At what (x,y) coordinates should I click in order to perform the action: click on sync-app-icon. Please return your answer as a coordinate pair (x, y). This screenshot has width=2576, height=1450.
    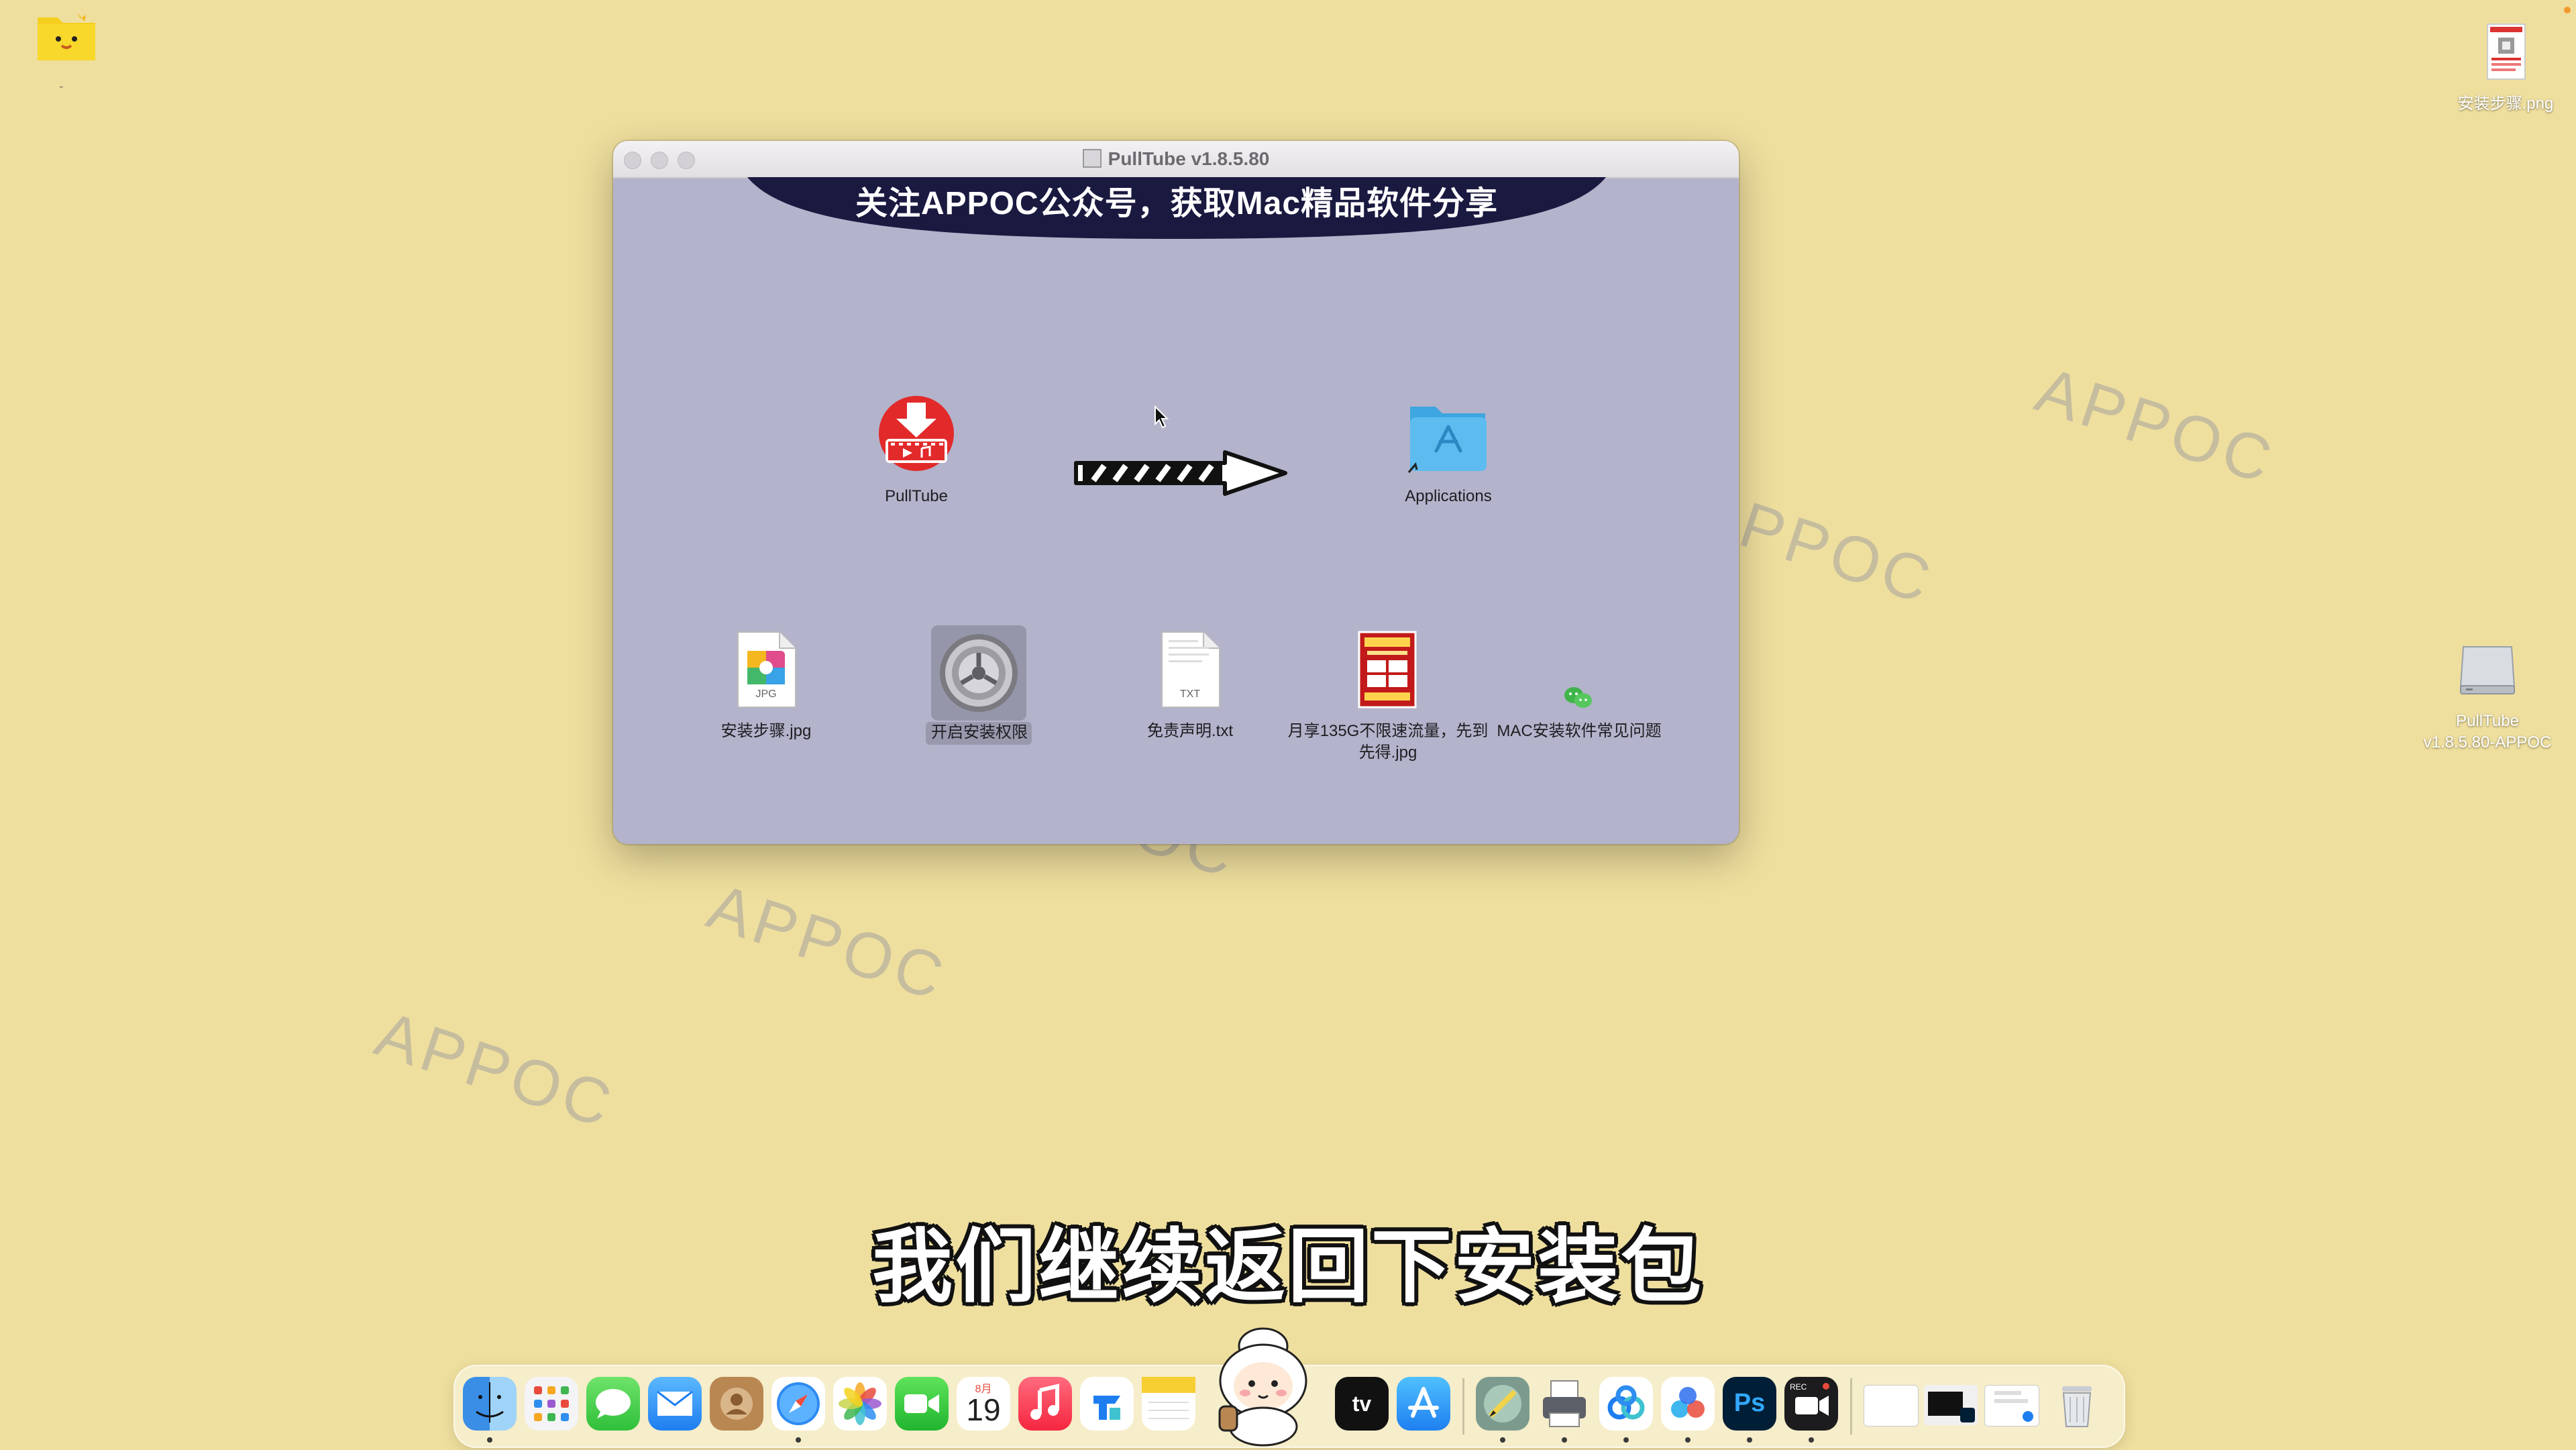
    Looking at the image, I should click on (1688, 1404).